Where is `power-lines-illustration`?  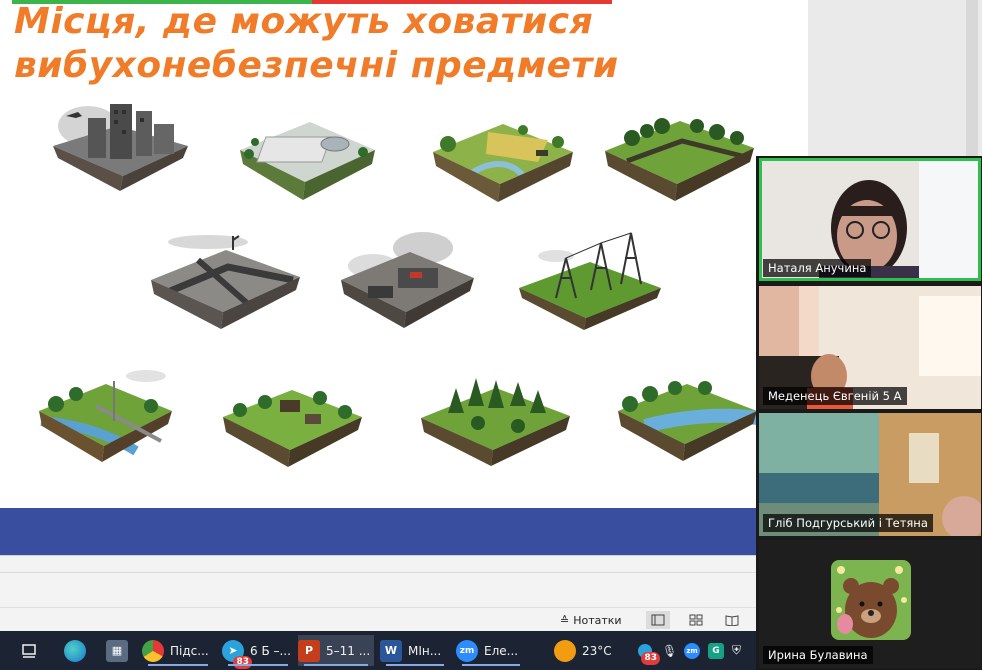 power-lines-illustration is located at coordinates (590, 280).